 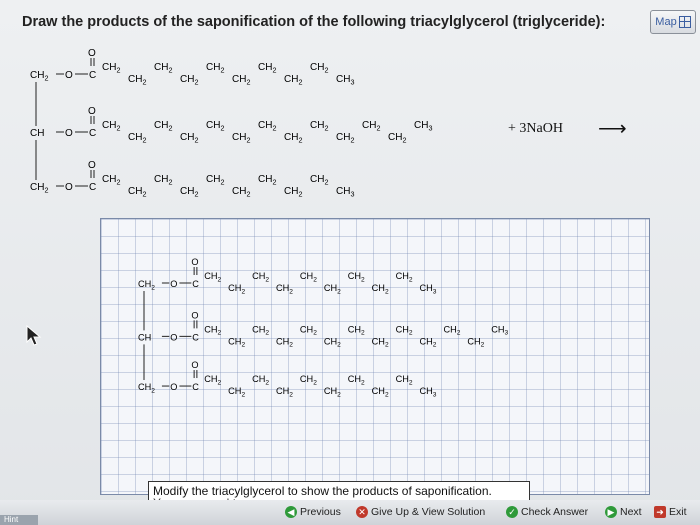 What do you see at coordinates (320, 512) in the screenshot?
I see `previous-label: Previous` at bounding box center [320, 512].